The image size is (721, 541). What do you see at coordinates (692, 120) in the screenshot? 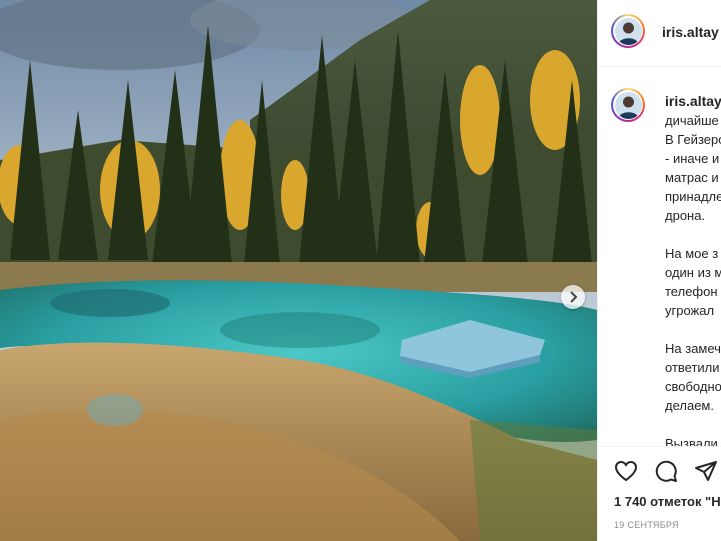
I see `caption-line: дичайше` at bounding box center [692, 120].